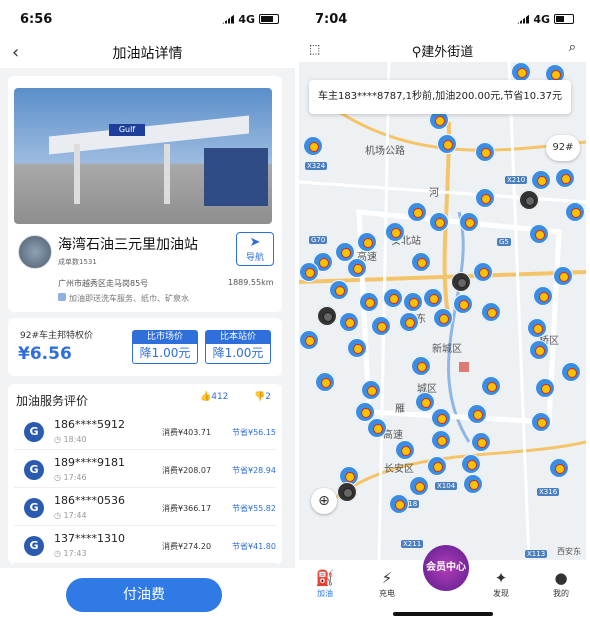 The image size is (590, 622). Describe the element at coordinates (15, 52) in the screenshot. I see `back-arrow-icon: ‹` at that location.